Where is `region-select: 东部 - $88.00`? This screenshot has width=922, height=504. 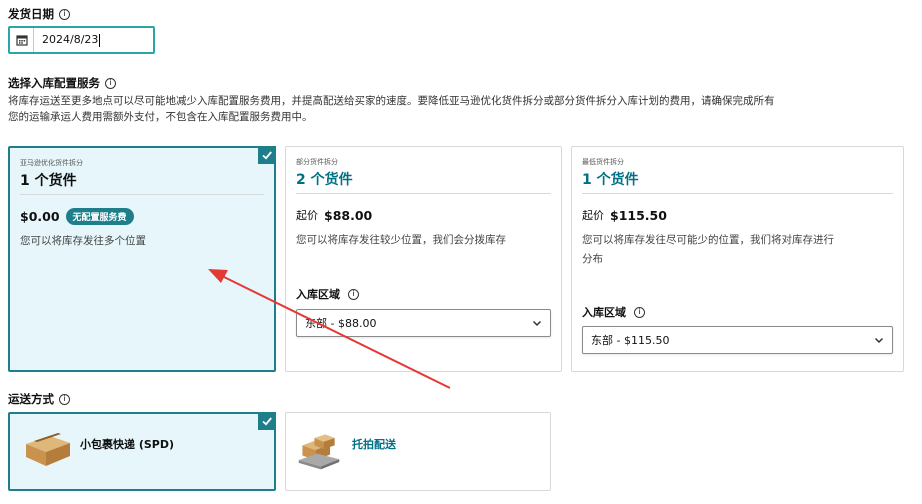 region-select: 东部 - $88.00 is located at coordinates (423, 323).